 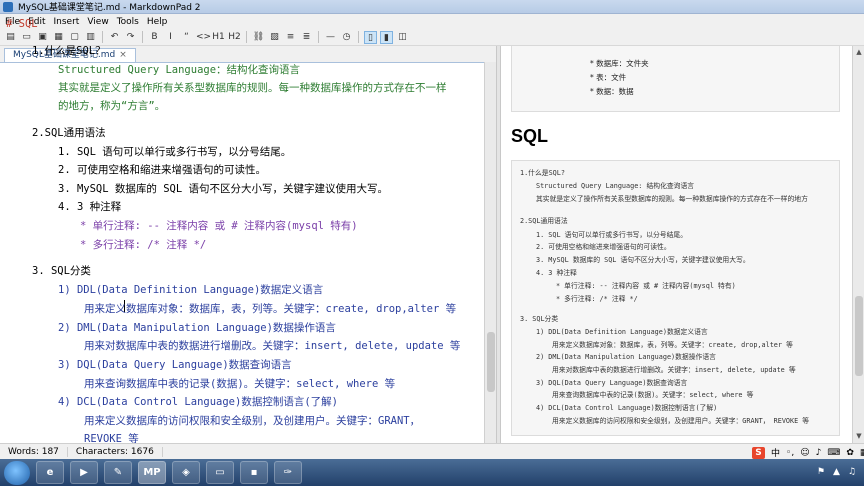 I want to click on menu-bar: File Edit Insert View Tools Help, so click(x=432, y=21).